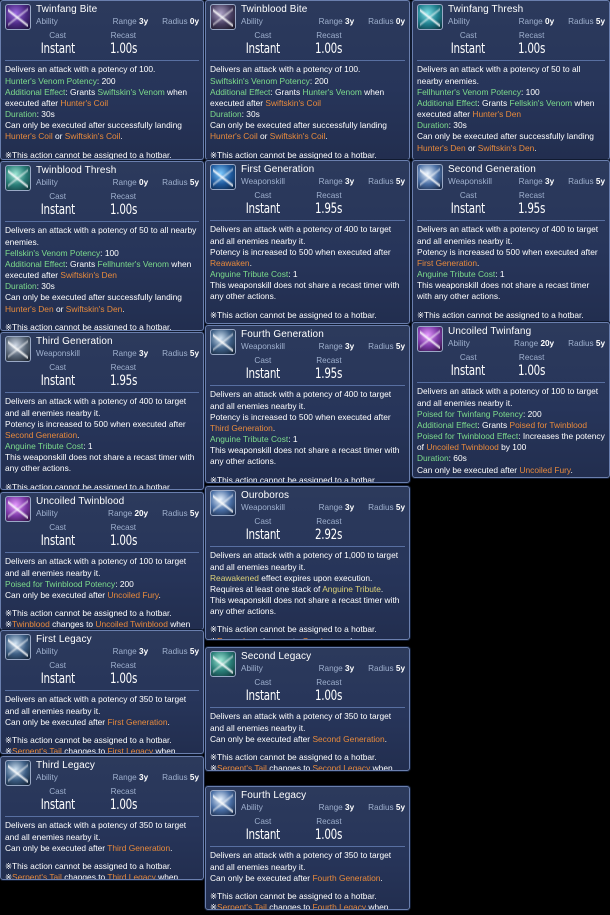 This screenshot has height=915, width=610. Describe the element at coordinates (133, 263) in the screenshot. I see `desc-fragment: Fellhunter's Venom` at that location.